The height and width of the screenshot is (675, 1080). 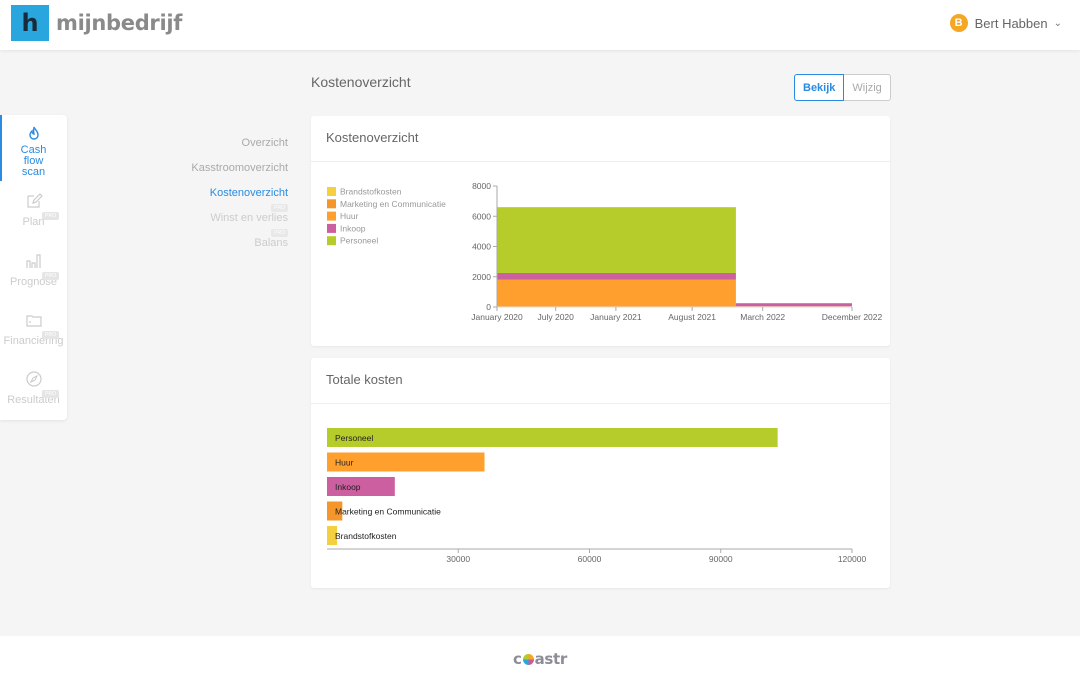 What do you see at coordinates (1057, 23) in the screenshot?
I see `chevron-down-icon: ⌄` at bounding box center [1057, 23].